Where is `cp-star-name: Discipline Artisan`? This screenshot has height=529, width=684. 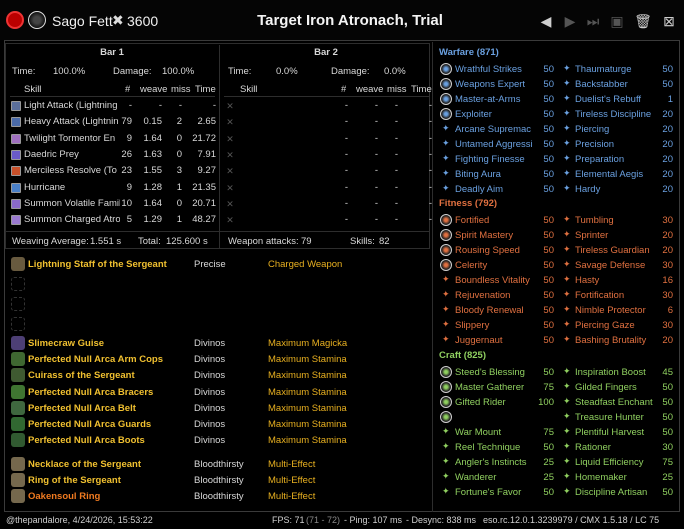 cp-star-name: Discipline Artisan is located at coordinates (611, 492).